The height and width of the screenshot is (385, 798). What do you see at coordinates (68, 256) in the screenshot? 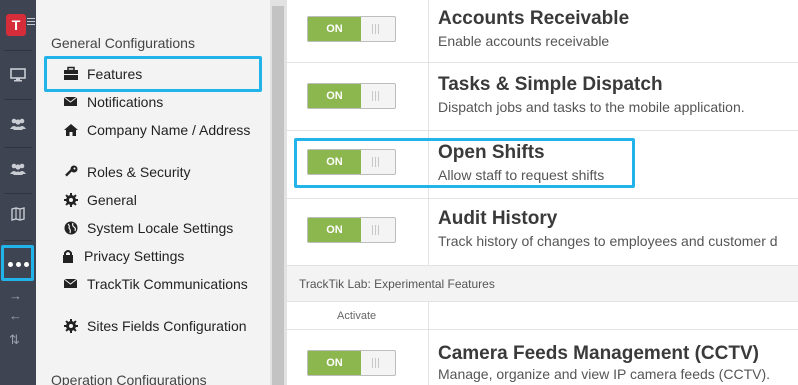
I see `lock-icon` at bounding box center [68, 256].